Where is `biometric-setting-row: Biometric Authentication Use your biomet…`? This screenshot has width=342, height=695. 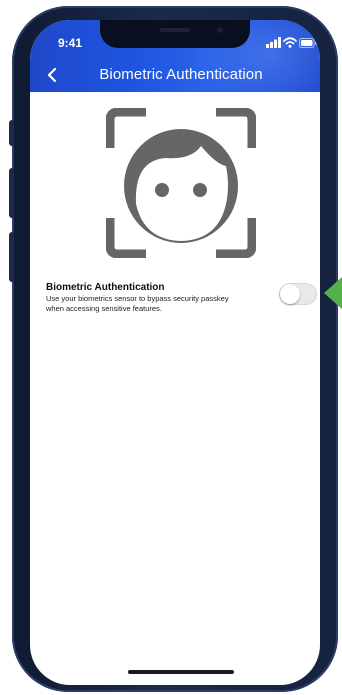 biometric-setting-row: Biometric Authentication Use your biomet… is located at coordinates (181, 302).